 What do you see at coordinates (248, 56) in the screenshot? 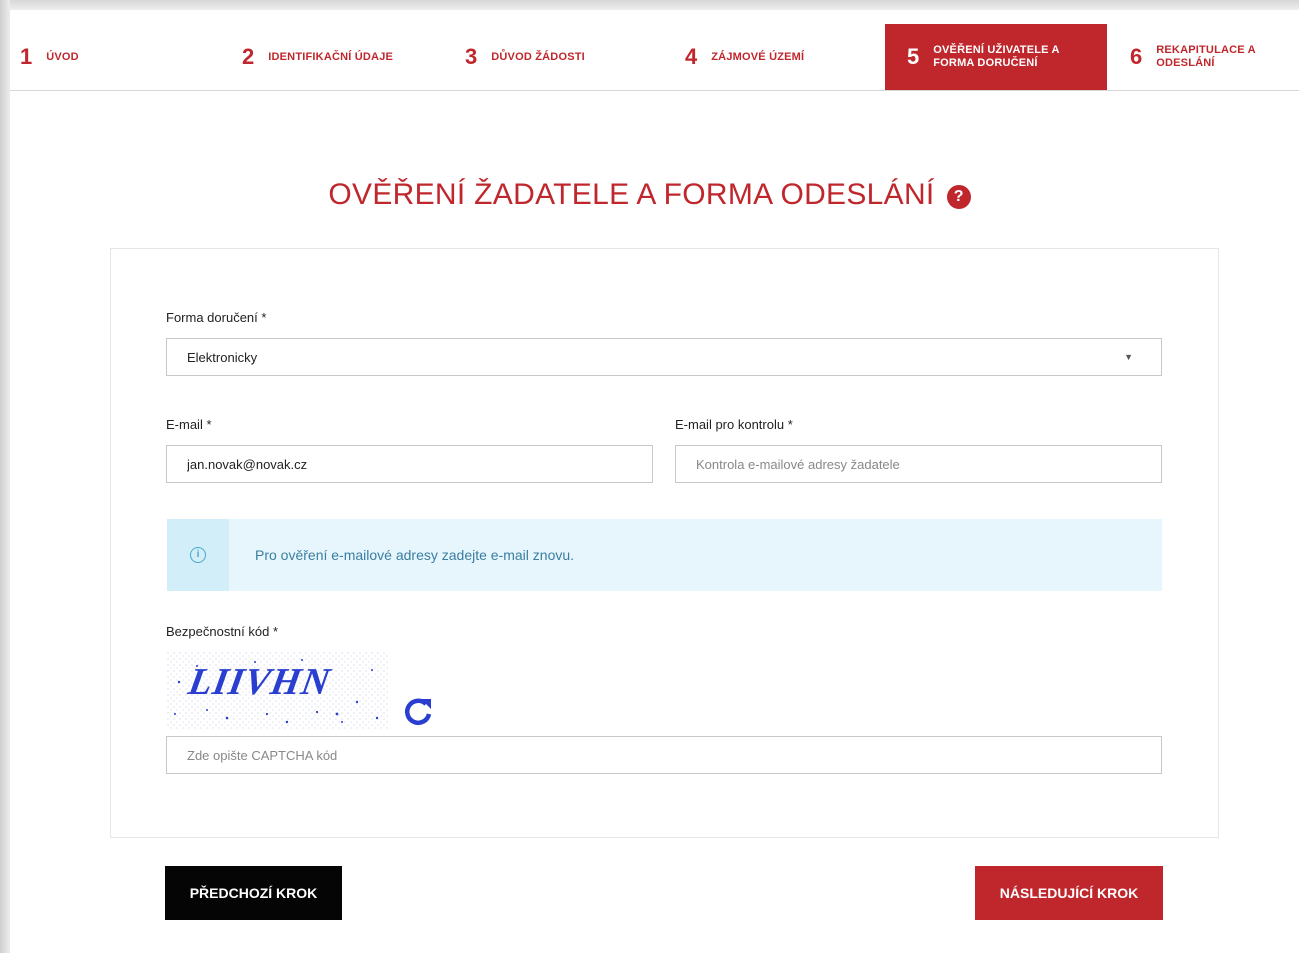
I see `step-number: 2` at bounding box center [248, 56].